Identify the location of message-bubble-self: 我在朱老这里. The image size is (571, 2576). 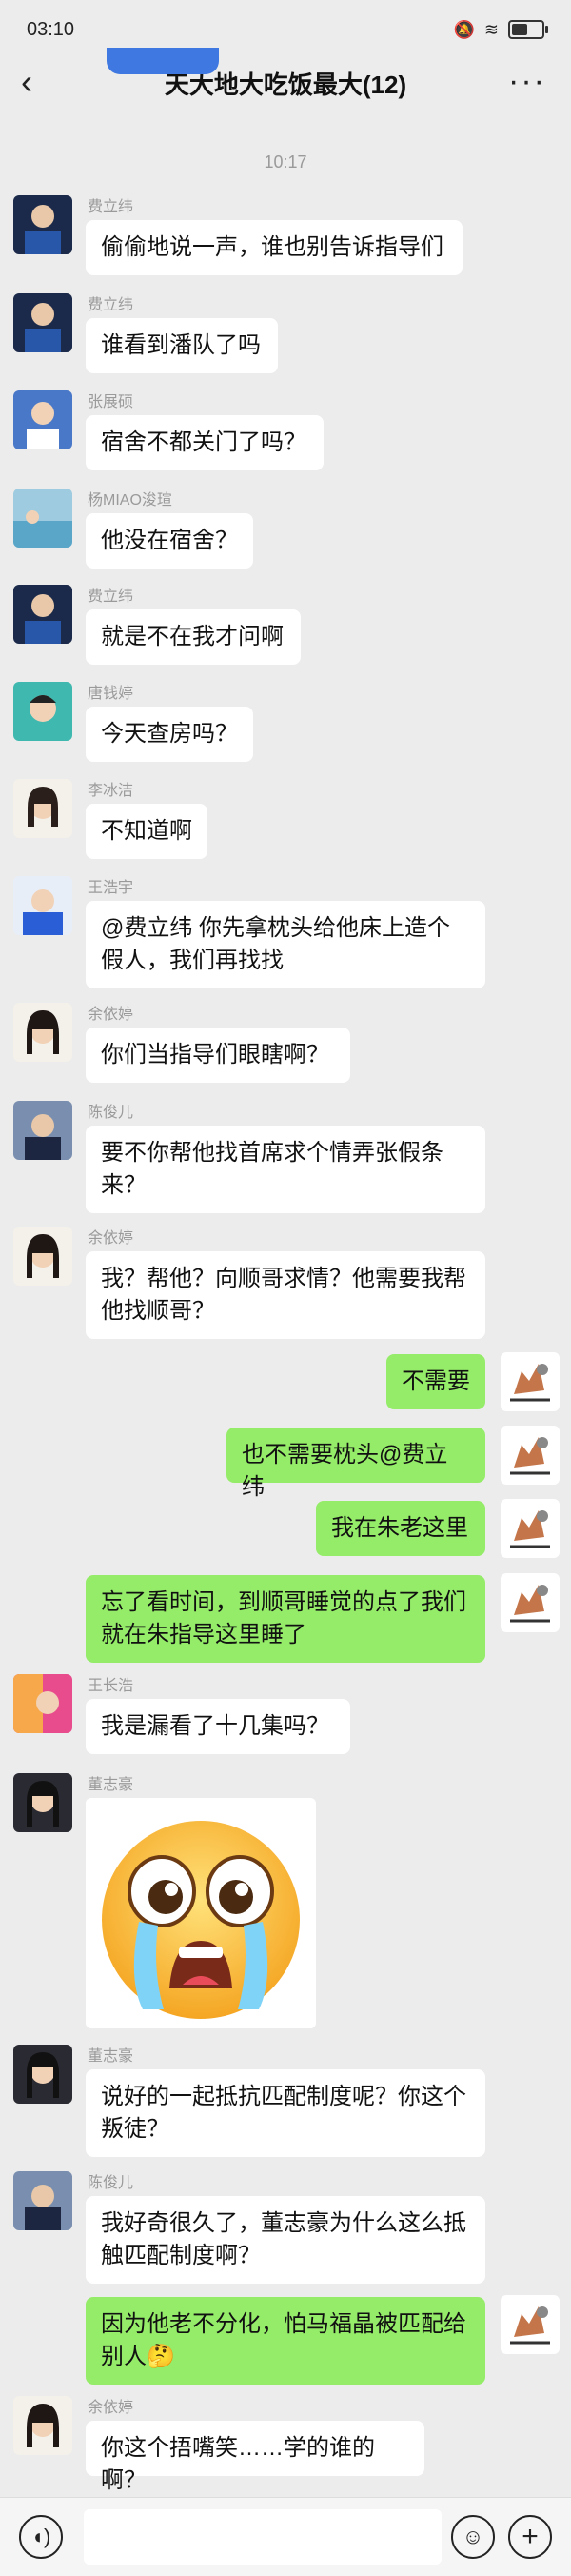
(400, 1528).